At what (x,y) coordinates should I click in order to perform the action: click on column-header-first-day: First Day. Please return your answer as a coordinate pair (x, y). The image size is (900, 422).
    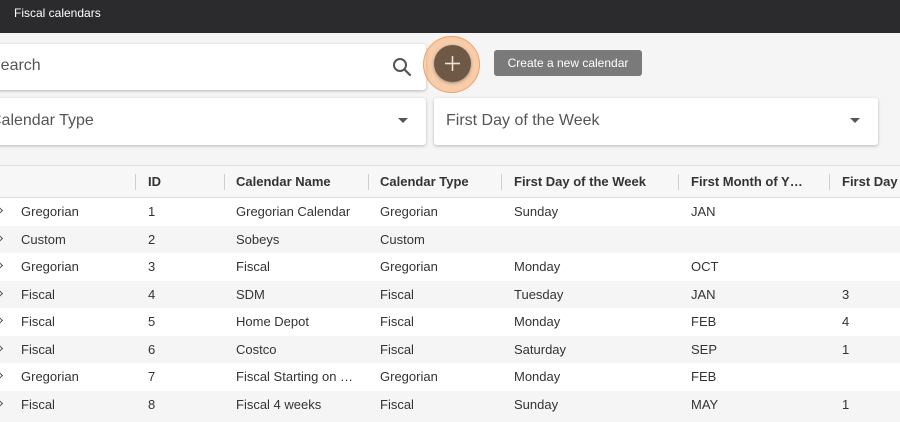
    Looking at the image, I should click on (871, 182).